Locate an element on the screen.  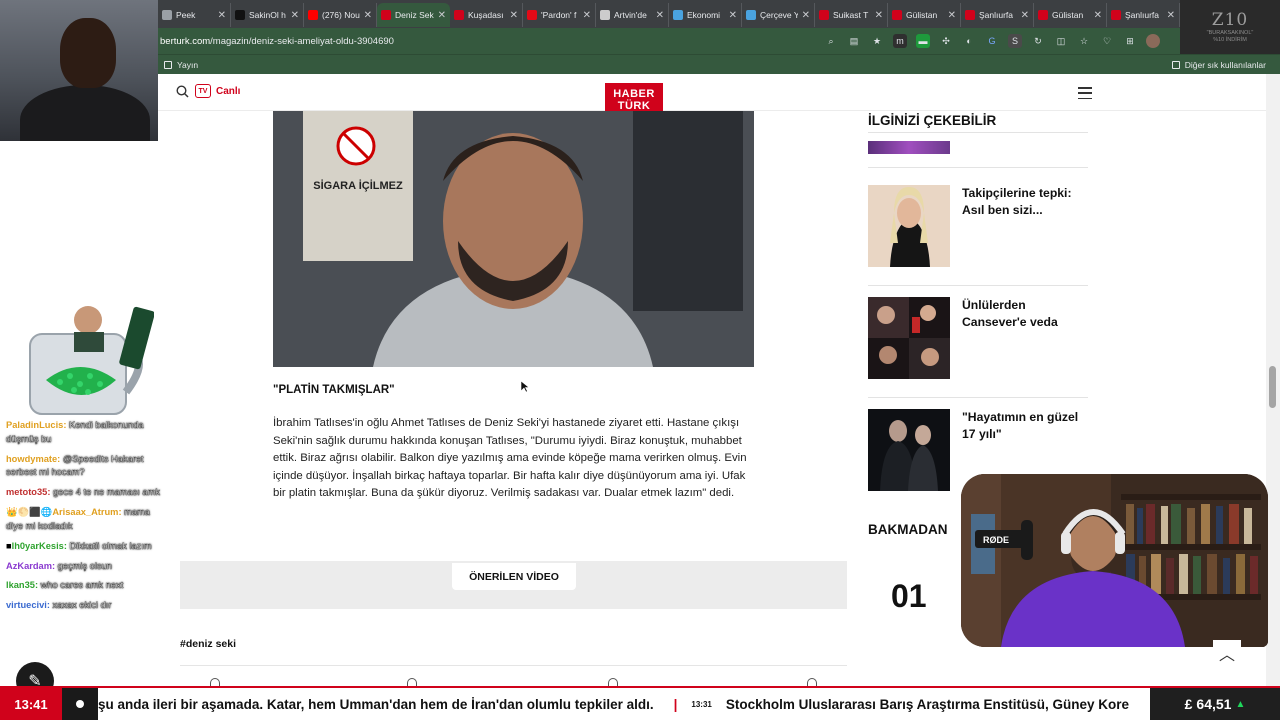
heart-icon: ♡ is located at coordinates (1107, 41).